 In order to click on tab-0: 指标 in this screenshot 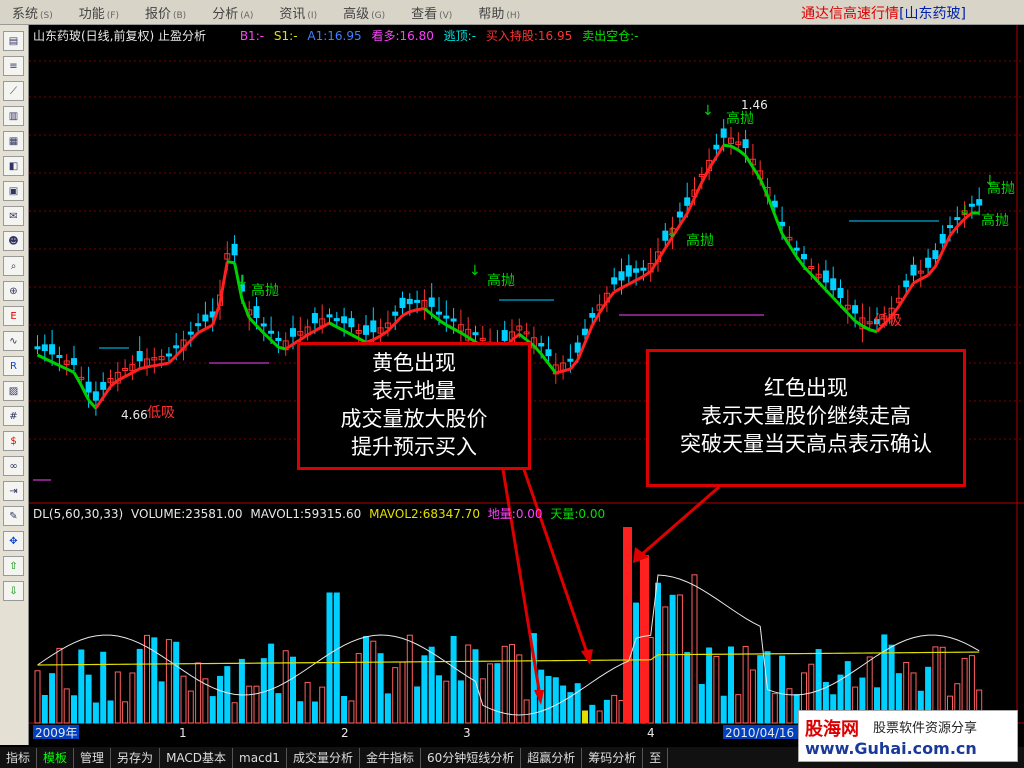, I will do `click(19, 757)`.